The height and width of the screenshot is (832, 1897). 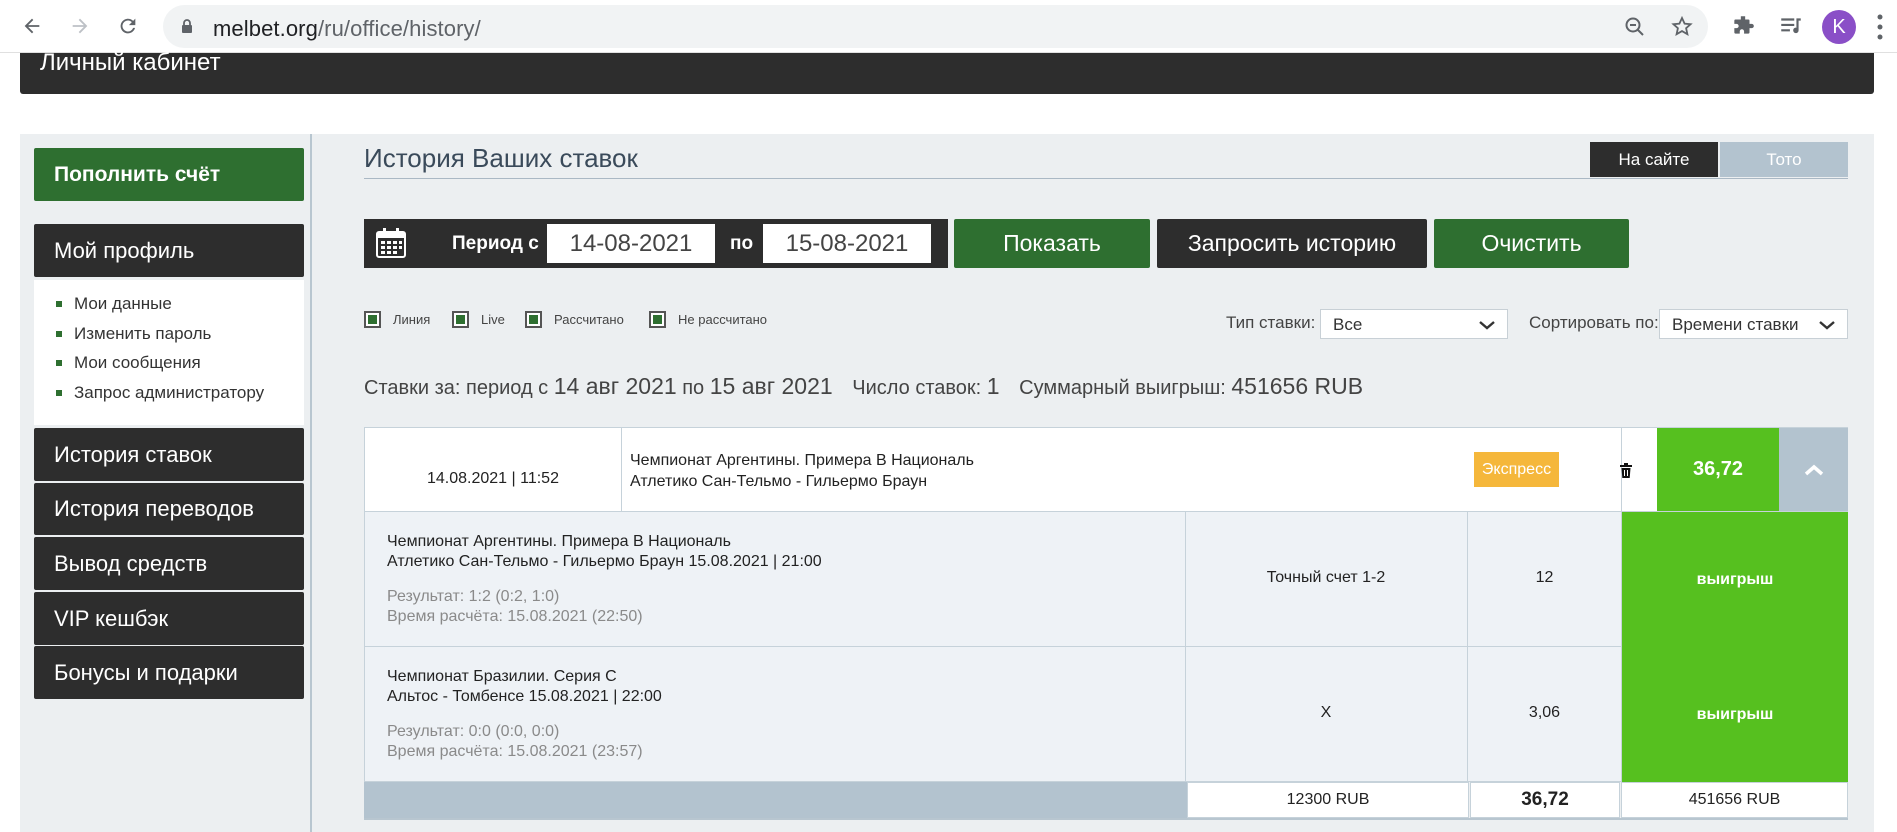 What do you see at coordinates (847, 243) in the screenshot?
I see `date-to-input` at bounding box center [847, 243].